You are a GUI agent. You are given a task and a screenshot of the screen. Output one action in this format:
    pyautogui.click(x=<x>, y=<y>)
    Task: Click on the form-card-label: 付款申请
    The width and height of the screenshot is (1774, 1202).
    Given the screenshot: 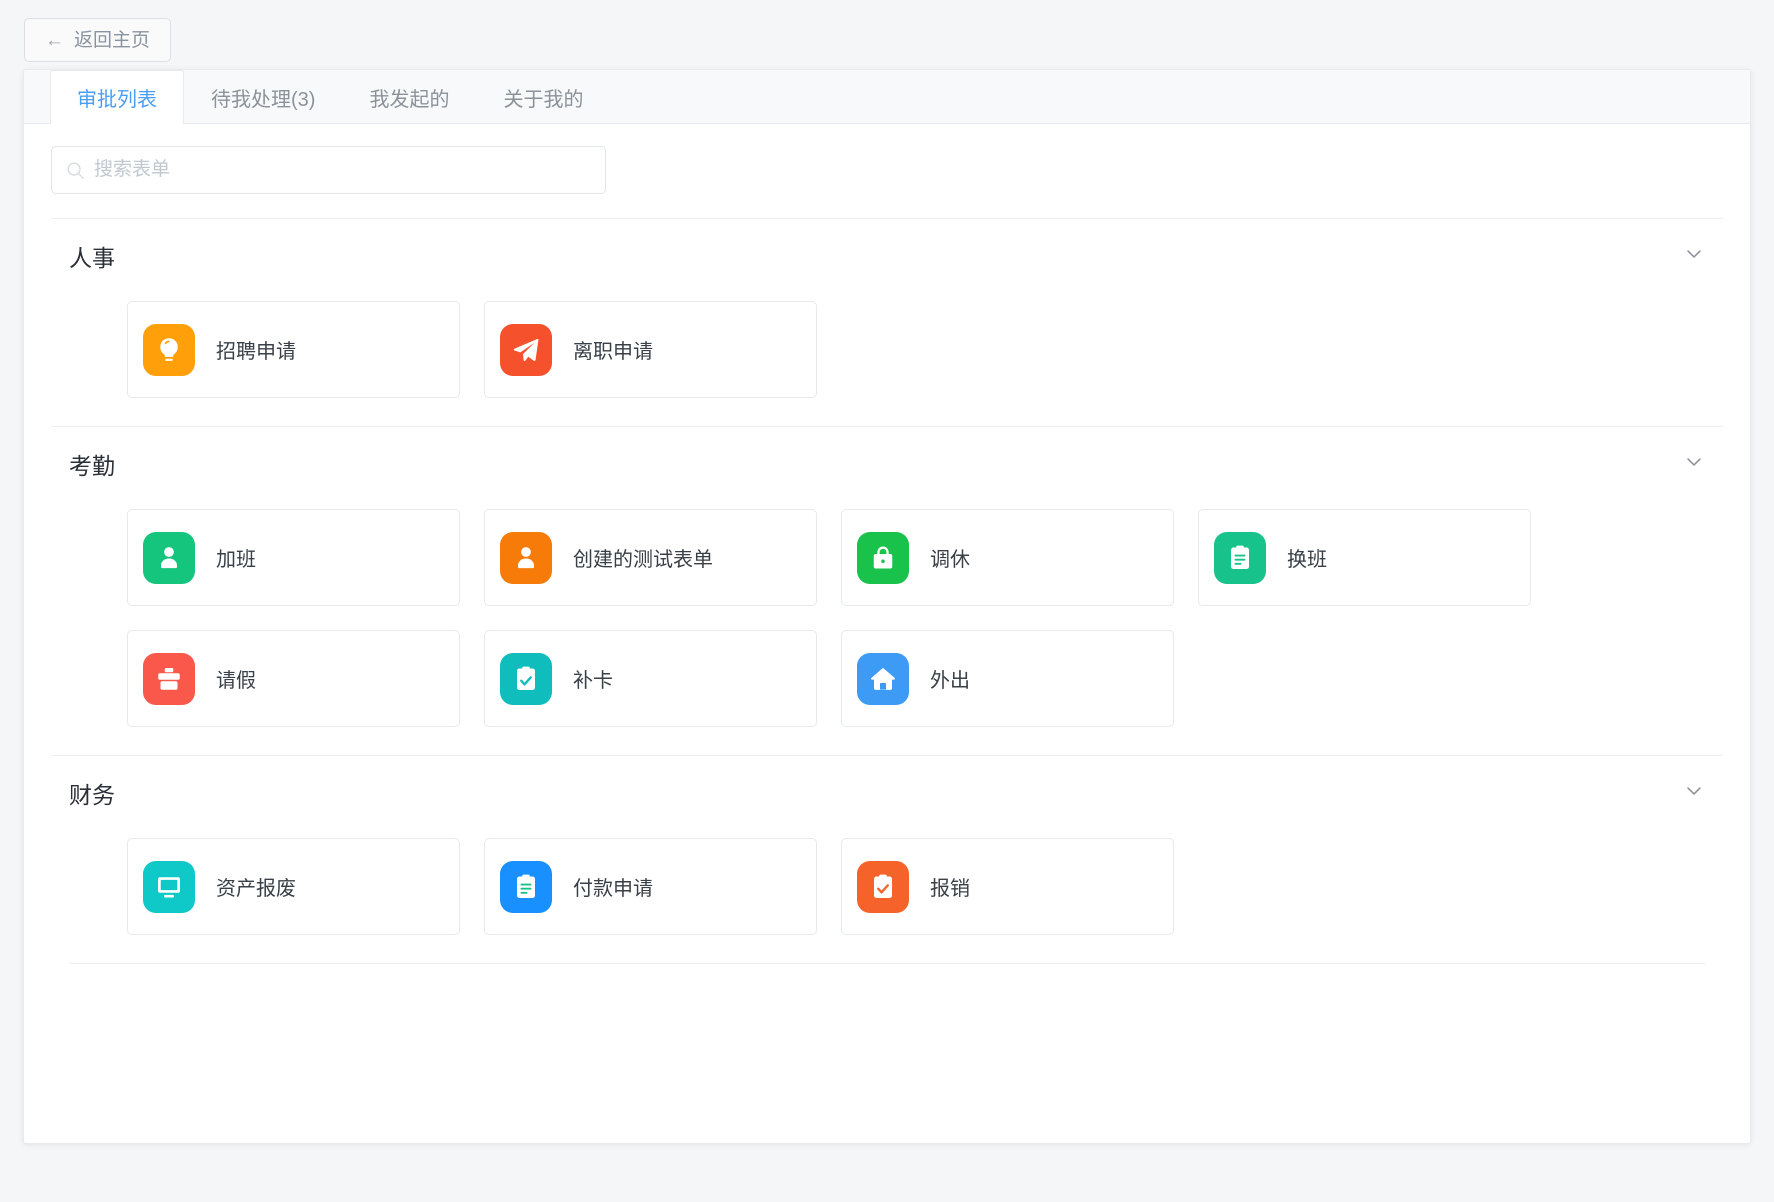 What is the action you would take?
    pyautogui.click(x=613, y=889)
    